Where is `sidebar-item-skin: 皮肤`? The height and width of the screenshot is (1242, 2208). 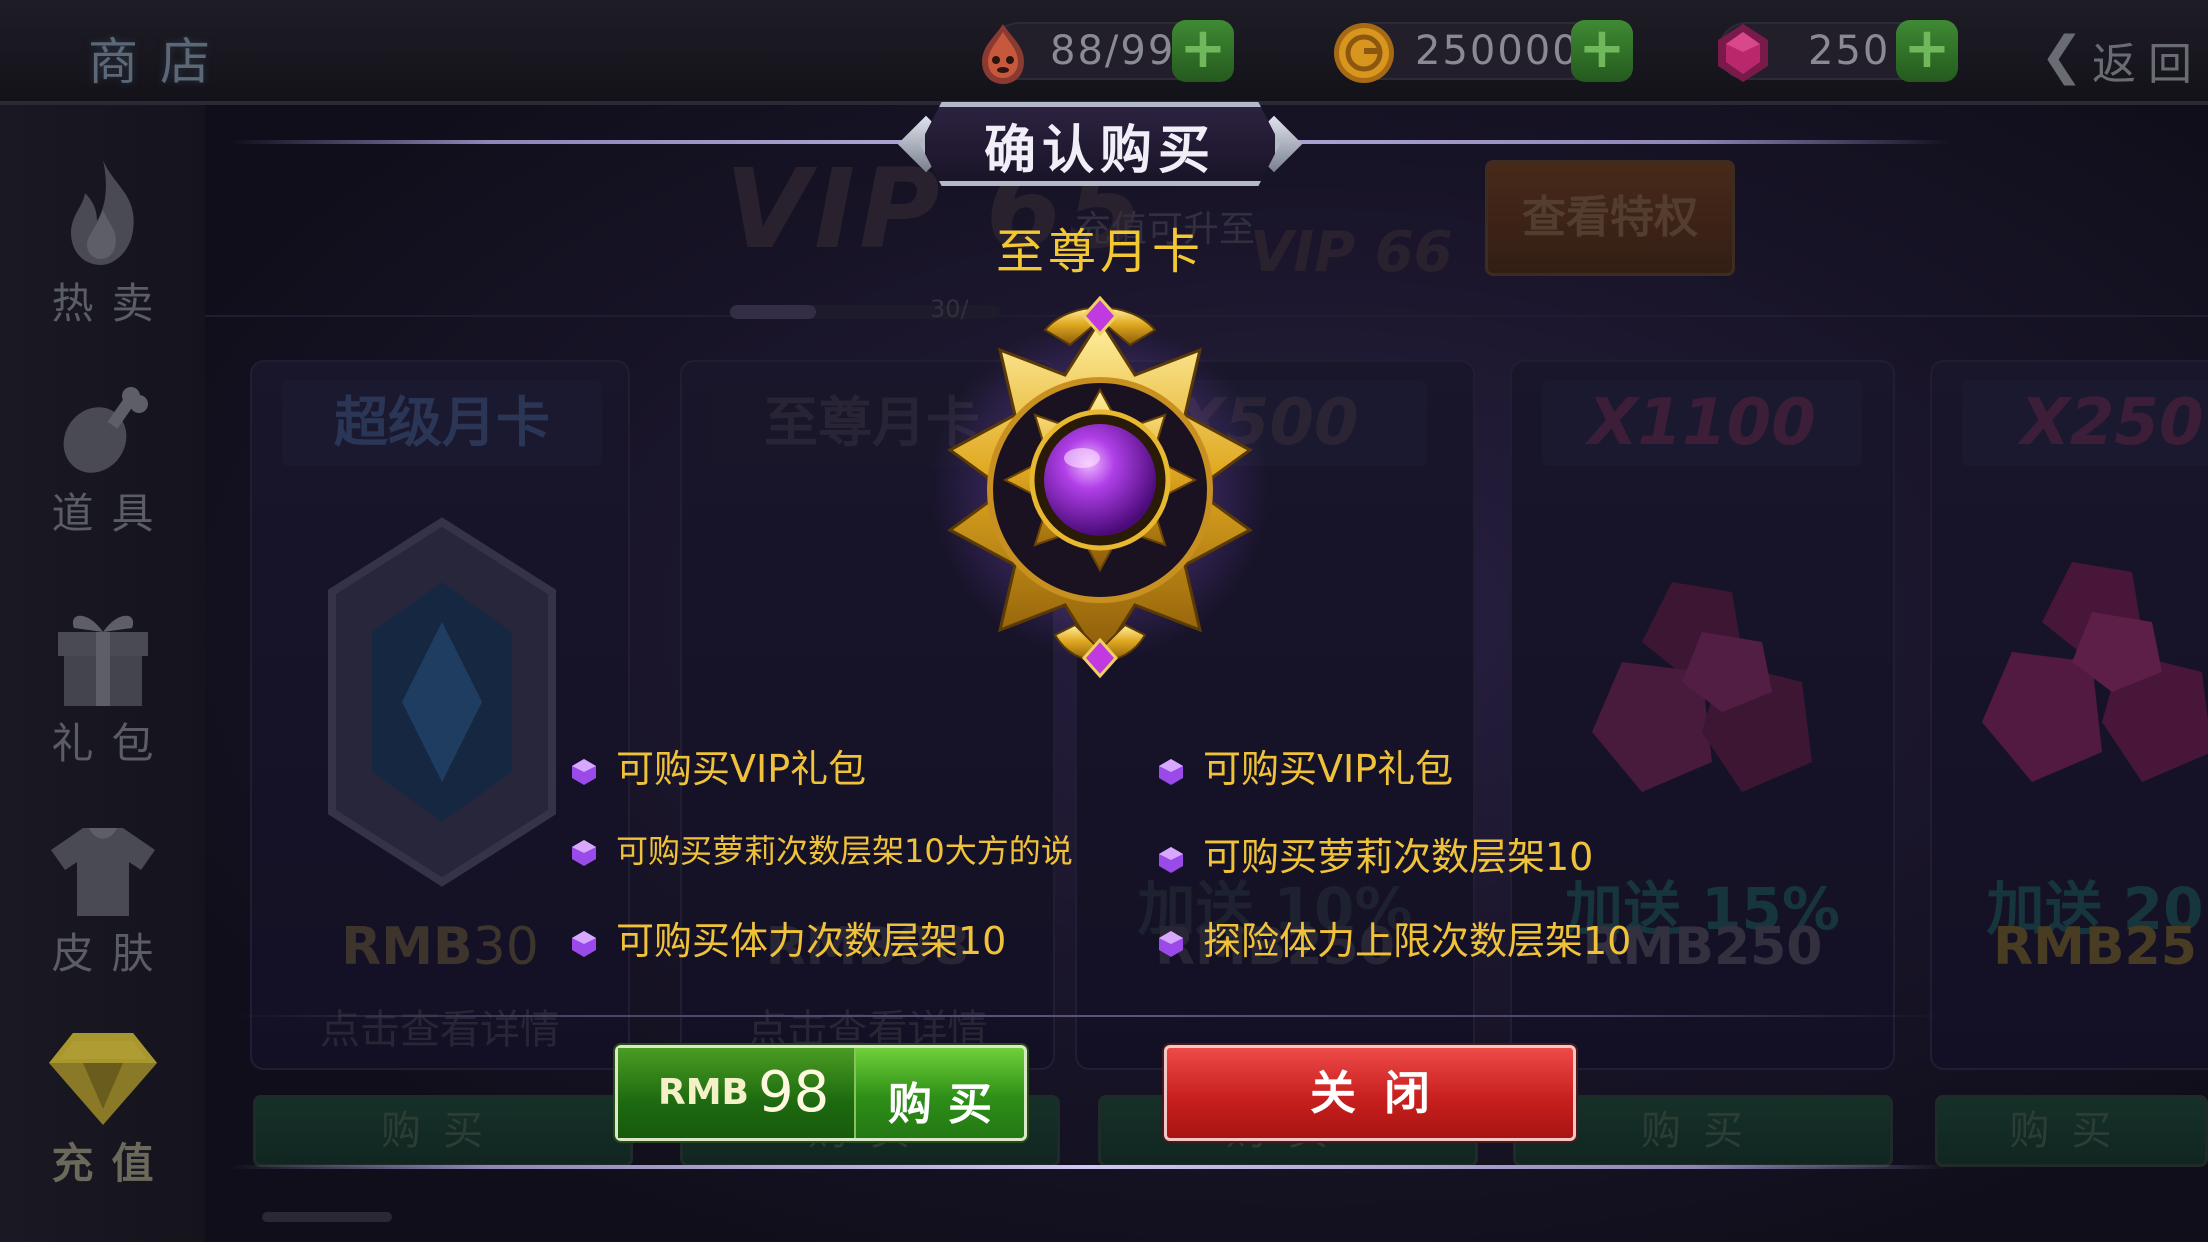
sidebar-item-skin: 皮肤 is located at coordinates (102, 900).